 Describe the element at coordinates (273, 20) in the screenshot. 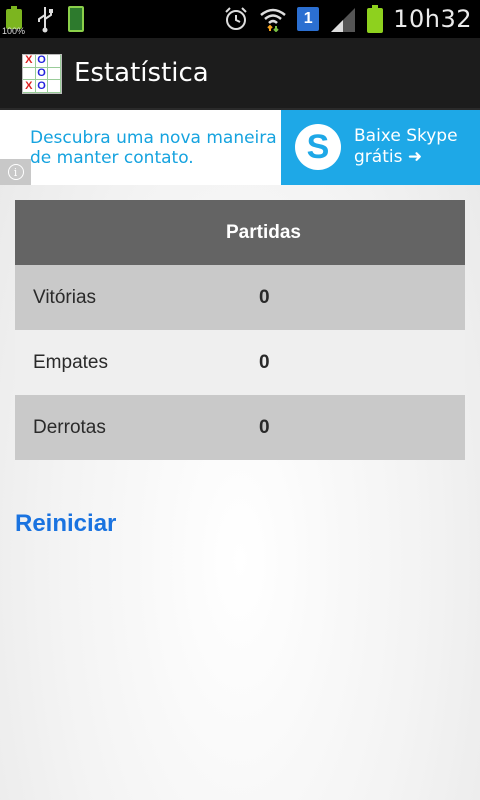

I see `wifi-icon` at that location.